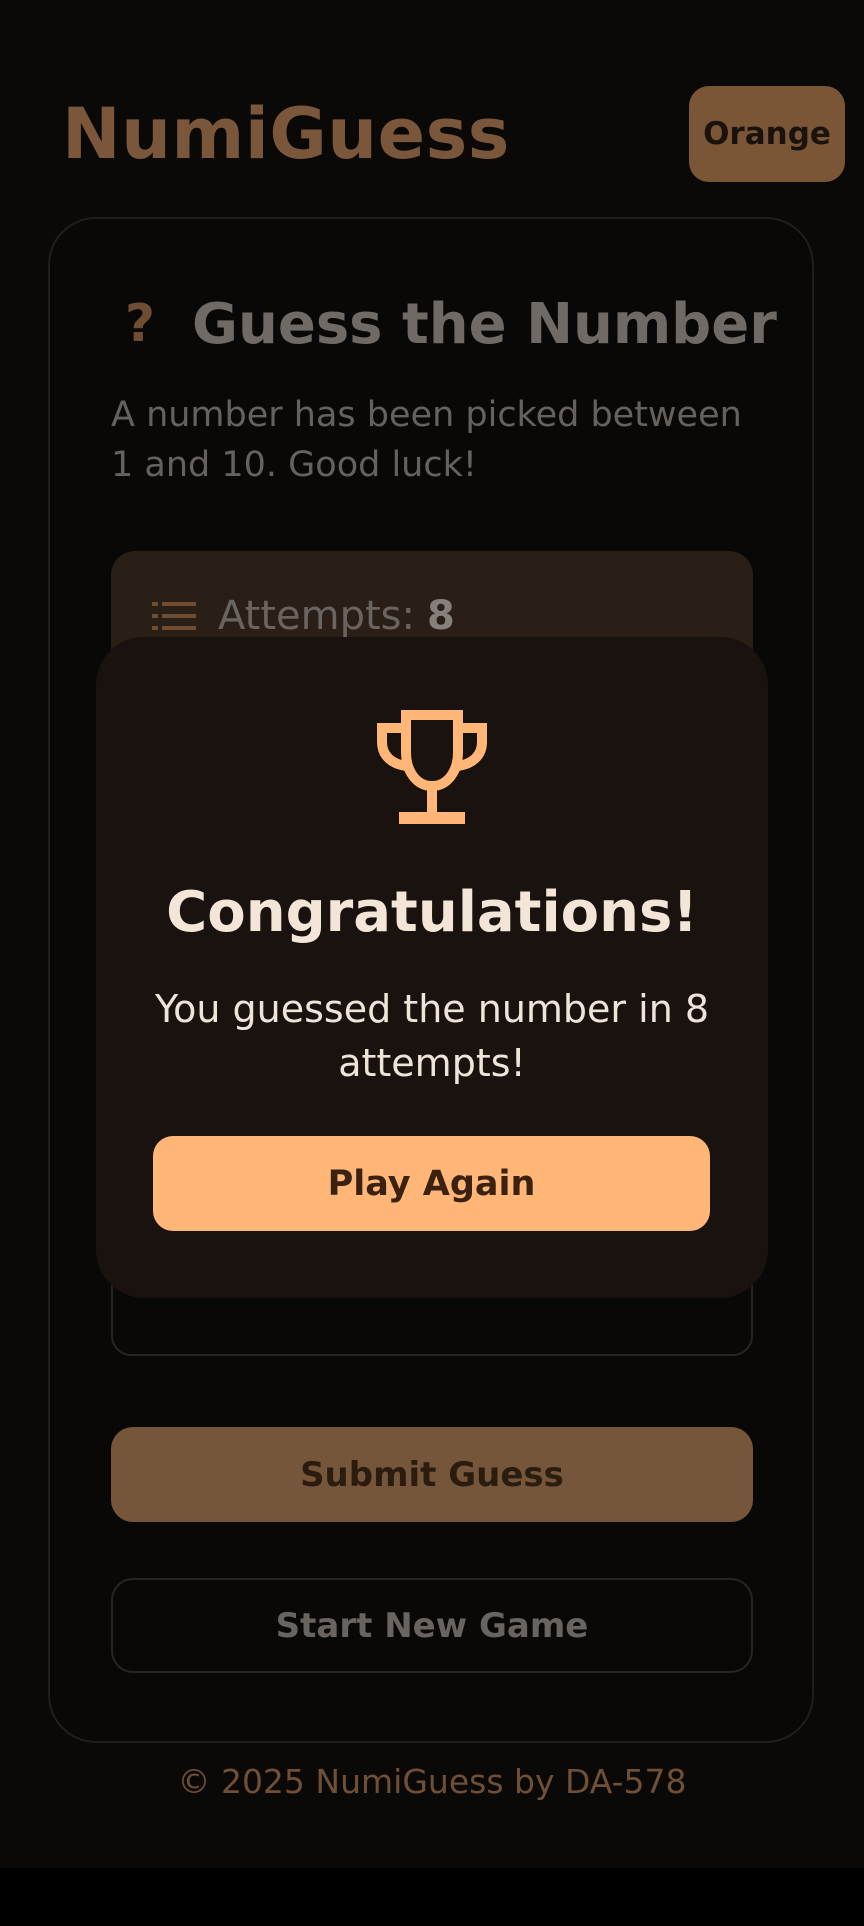 The height and width of the screenshot is (1926, 864). Describe the element at coordinates (432, 1474) in the screenshot. I see `submit-guess-button: Submit Guess` at that location.